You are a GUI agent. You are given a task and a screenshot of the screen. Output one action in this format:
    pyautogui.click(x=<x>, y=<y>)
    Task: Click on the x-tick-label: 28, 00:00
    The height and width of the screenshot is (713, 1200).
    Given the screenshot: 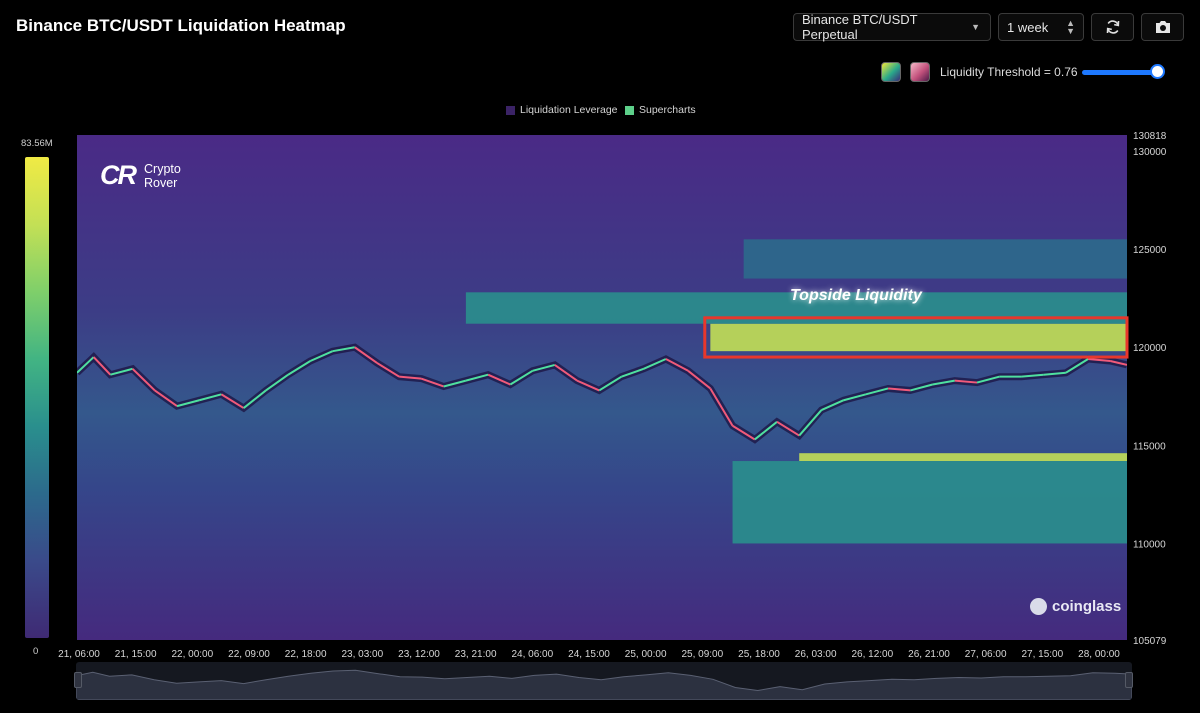 What is the action you would take?
    pyautogui.click(x=1099, y=654)
    